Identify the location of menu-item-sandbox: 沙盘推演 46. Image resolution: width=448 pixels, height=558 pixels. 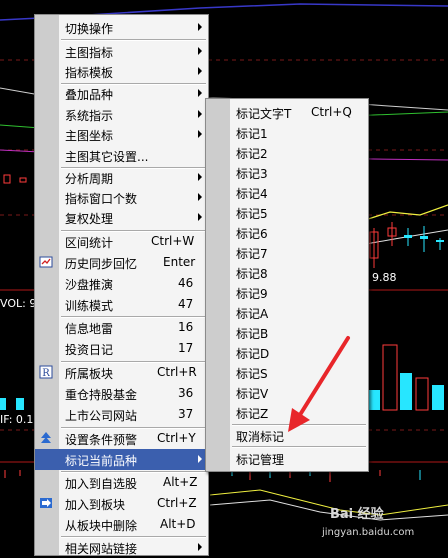
(121, 283).